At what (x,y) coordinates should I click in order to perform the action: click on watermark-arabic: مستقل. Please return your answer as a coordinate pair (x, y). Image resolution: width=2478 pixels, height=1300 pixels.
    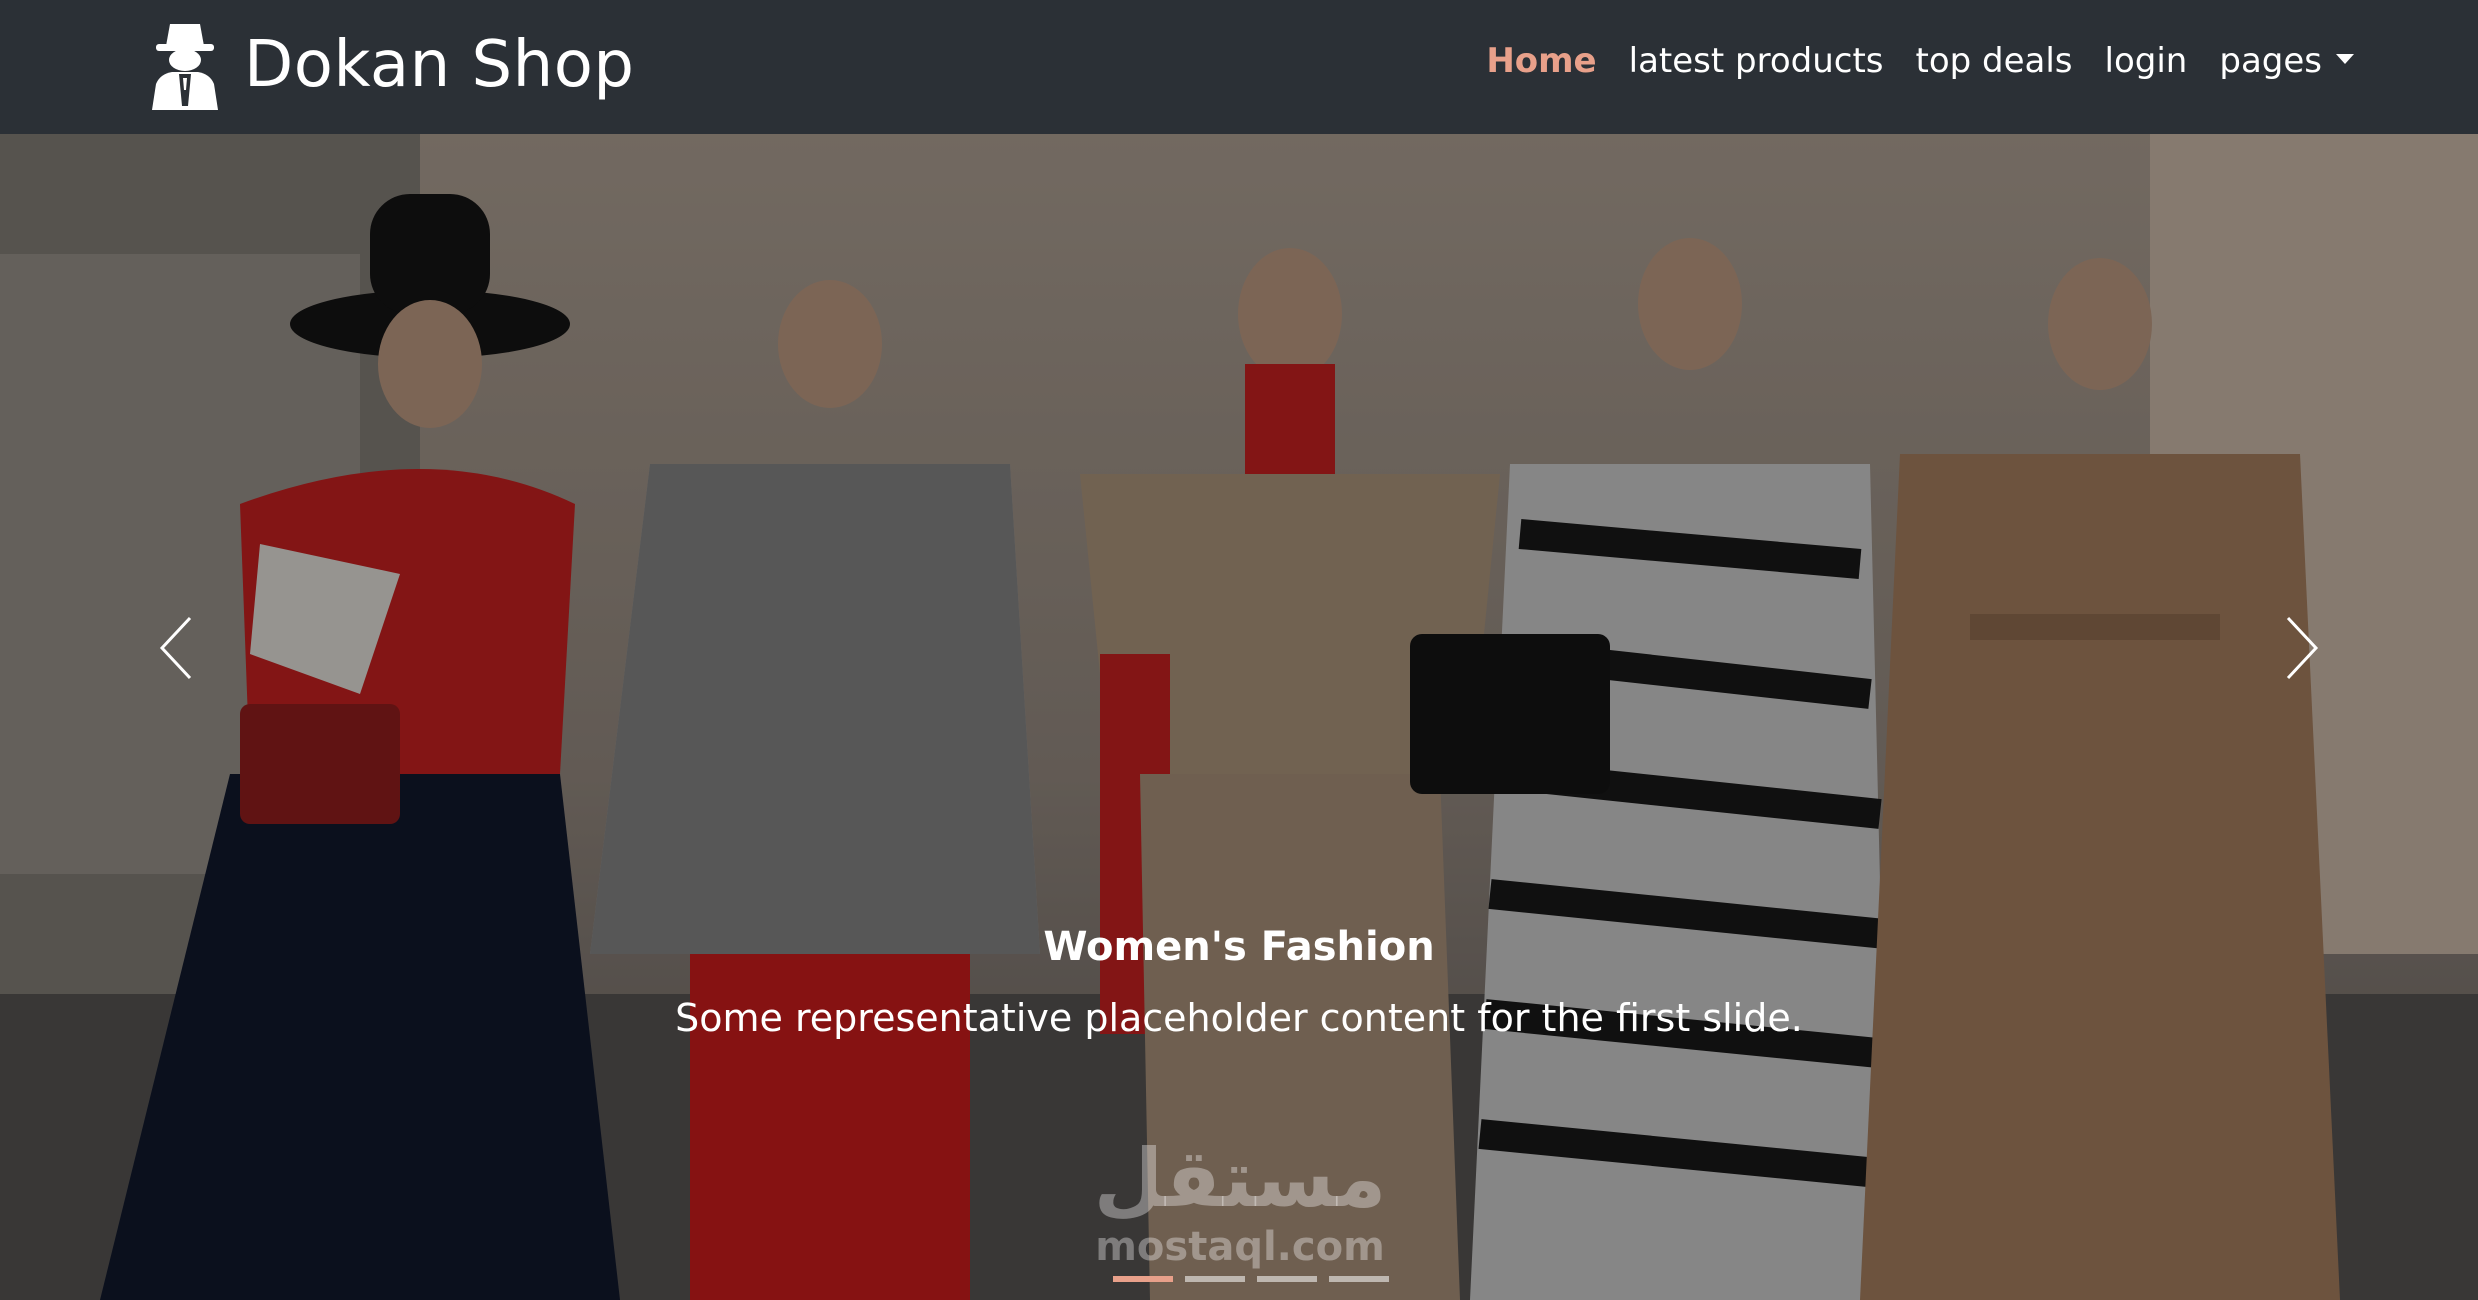
    Looking at the image, I should click on (1240, 1178).